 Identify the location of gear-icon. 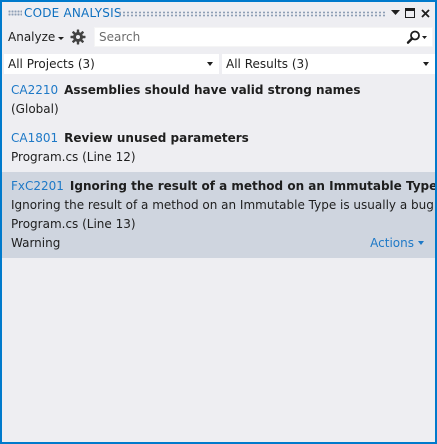
(78, 37).